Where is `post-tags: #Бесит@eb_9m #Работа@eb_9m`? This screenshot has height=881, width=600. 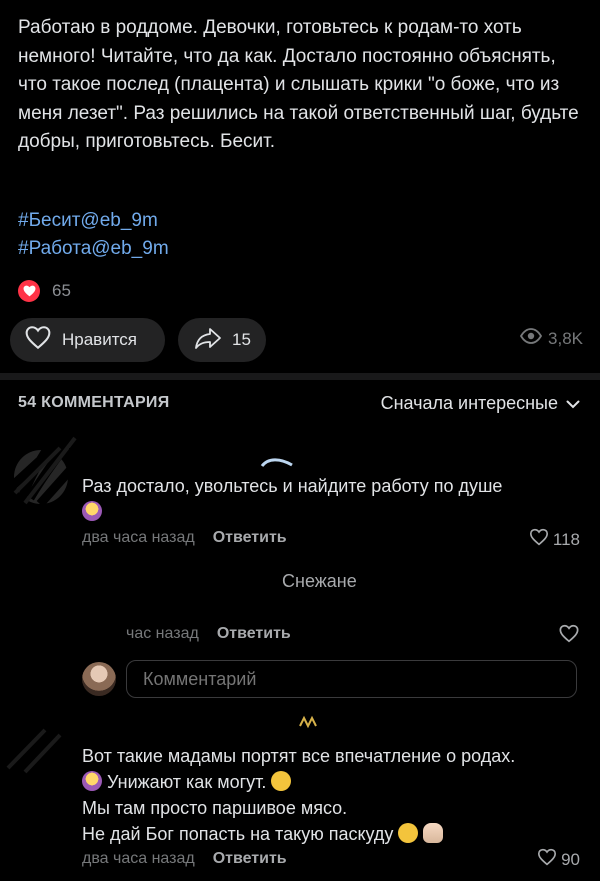
post-tags: #Бесит@eb_9m #Работа@eb_9m is located at coordinates (93, 235).